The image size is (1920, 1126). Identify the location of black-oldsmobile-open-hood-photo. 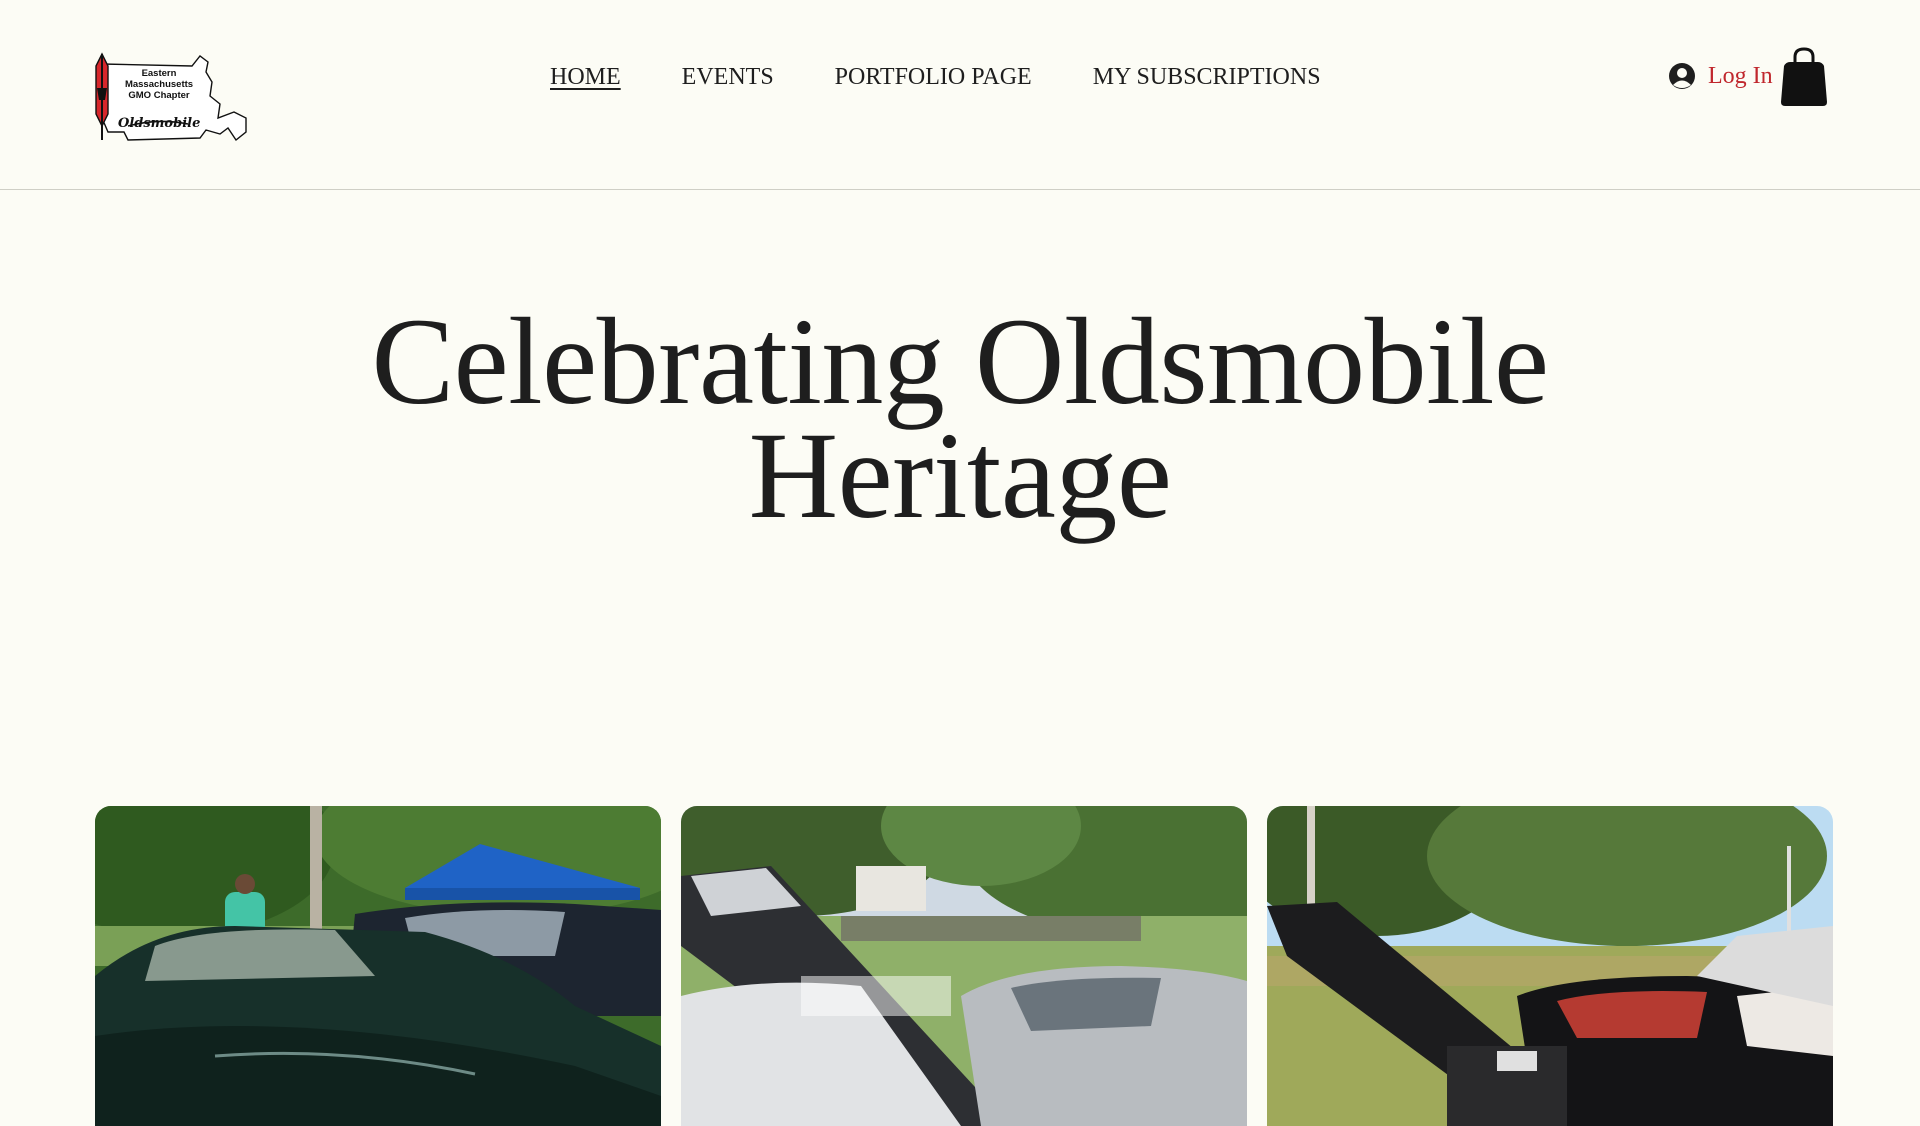
(1550, 966).